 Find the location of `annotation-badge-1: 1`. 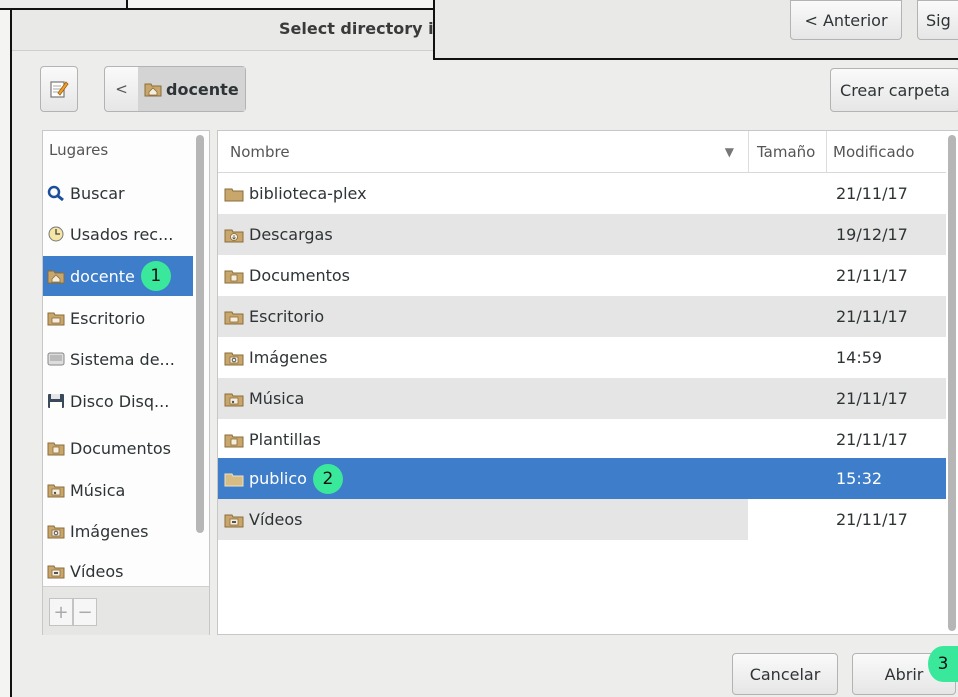

annotation-badge-1: 1 is located at coordinates (155, 276).